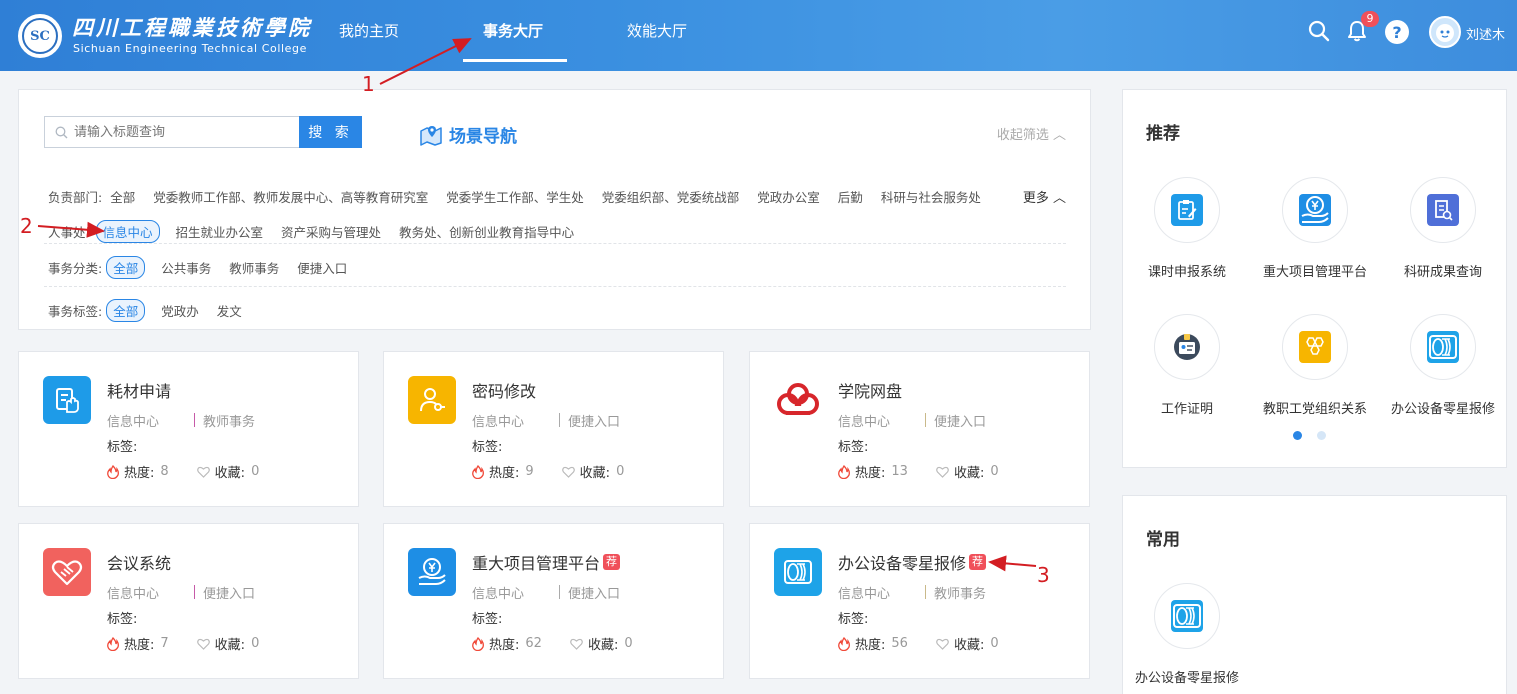  Describe the element at coordinates (1315, 228) in the screenshot. I see `recommend-app: 重大项目管理平台` at that location.